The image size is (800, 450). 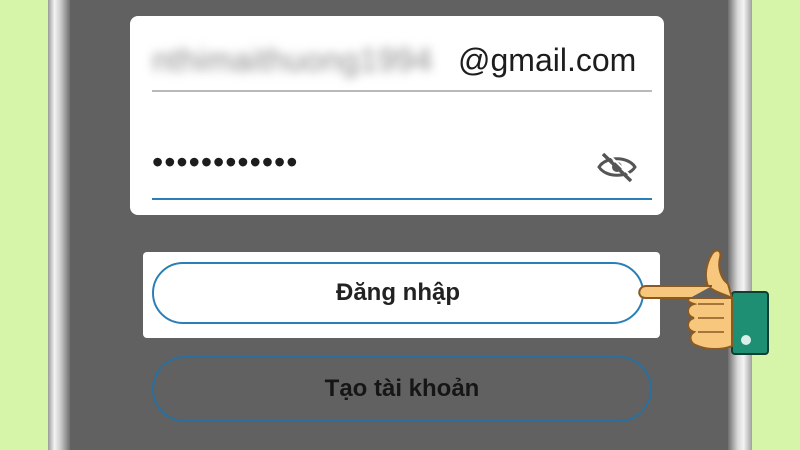 What do you see at coordinates (714, 304) in the screenshot?
I see `pointing-hand-icon` at bounding box center [714, 304].